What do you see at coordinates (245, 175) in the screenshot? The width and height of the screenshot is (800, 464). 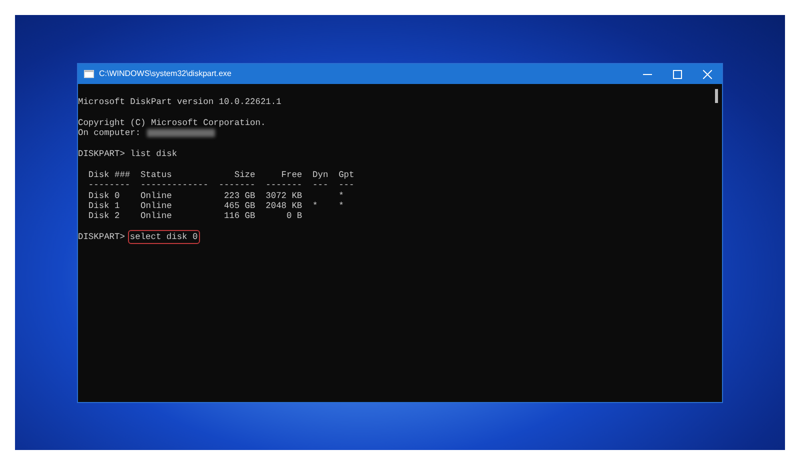 I see `table-header: Size` at bounding box center [245, 175].